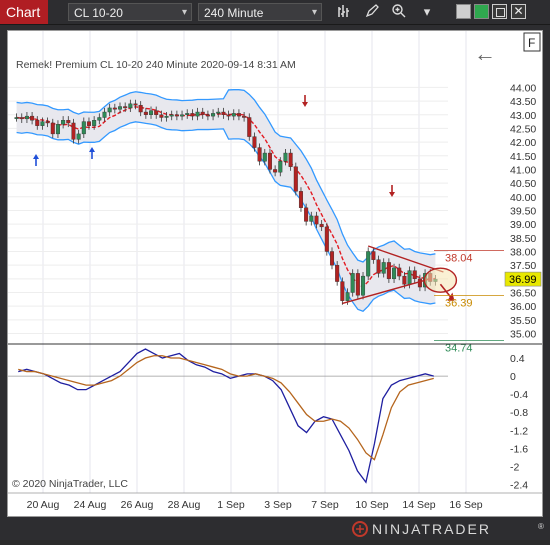 This screenshot has width=550, height=545. I want to click on x-tick-label: 26 Aug, so click(137, 505).